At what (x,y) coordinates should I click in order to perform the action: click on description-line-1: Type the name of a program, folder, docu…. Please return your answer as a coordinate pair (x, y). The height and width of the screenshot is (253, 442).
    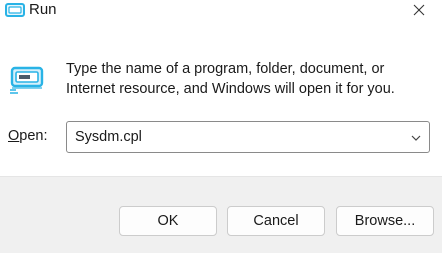
    Looking at the image, I should click on (225, 69).